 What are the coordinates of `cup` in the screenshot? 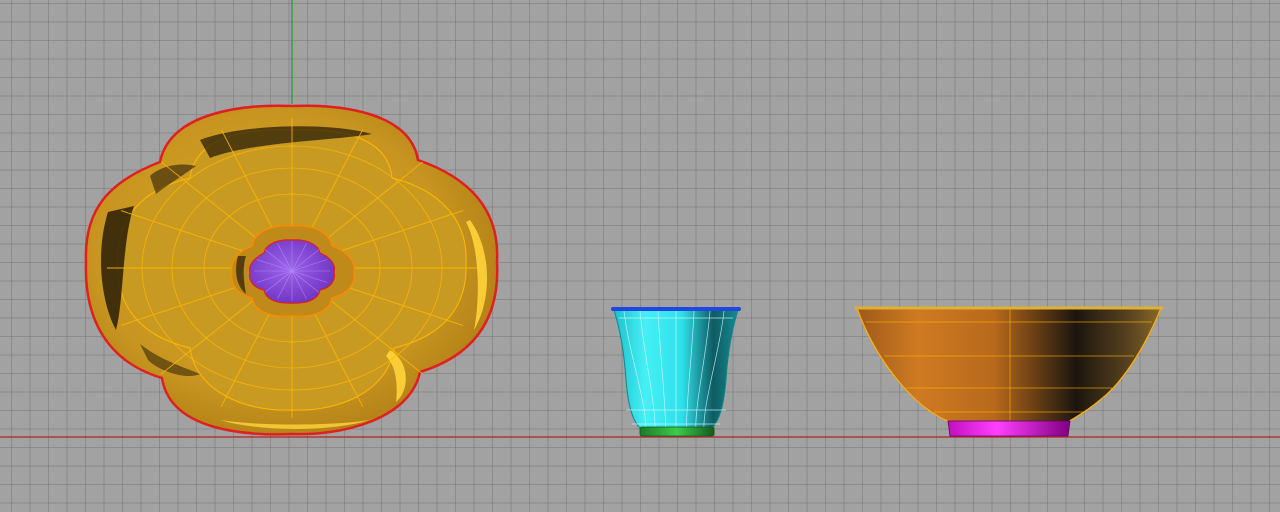 It's located at (676, 372).